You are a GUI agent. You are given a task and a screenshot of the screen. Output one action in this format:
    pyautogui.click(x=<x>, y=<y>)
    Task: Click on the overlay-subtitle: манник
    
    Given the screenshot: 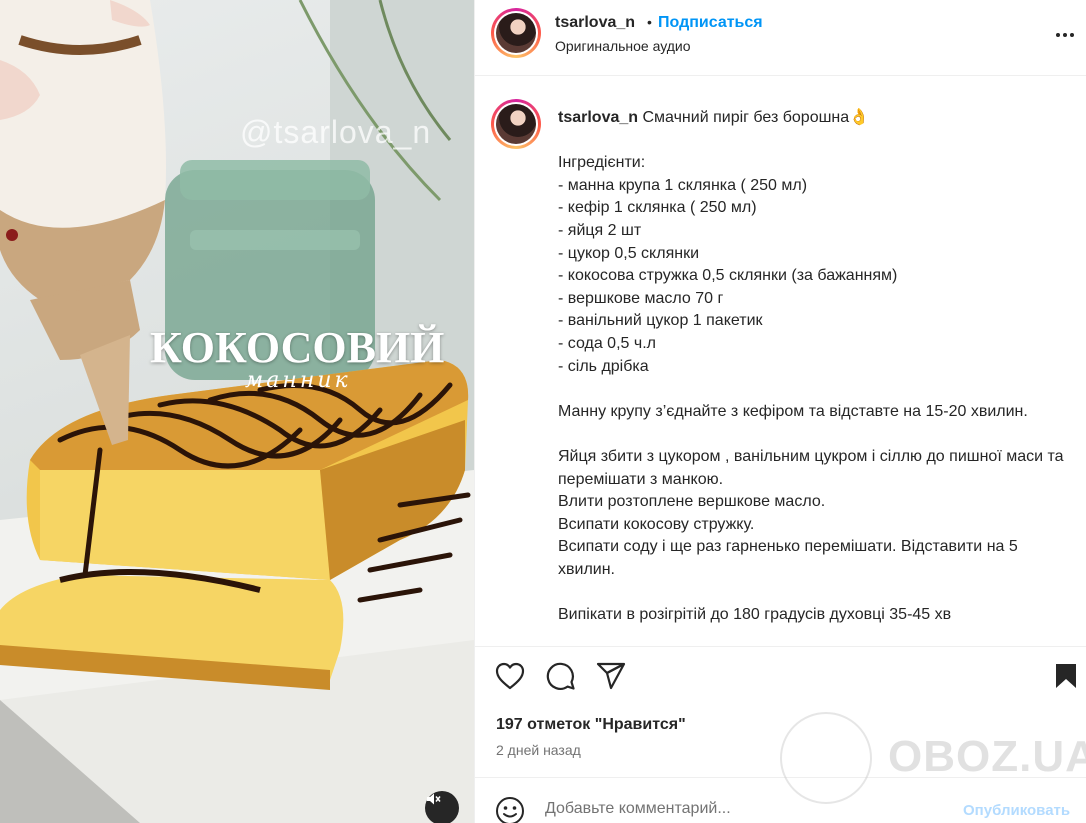 What is the action you would take?
    pyautogui.click(x=298, y=380)
    